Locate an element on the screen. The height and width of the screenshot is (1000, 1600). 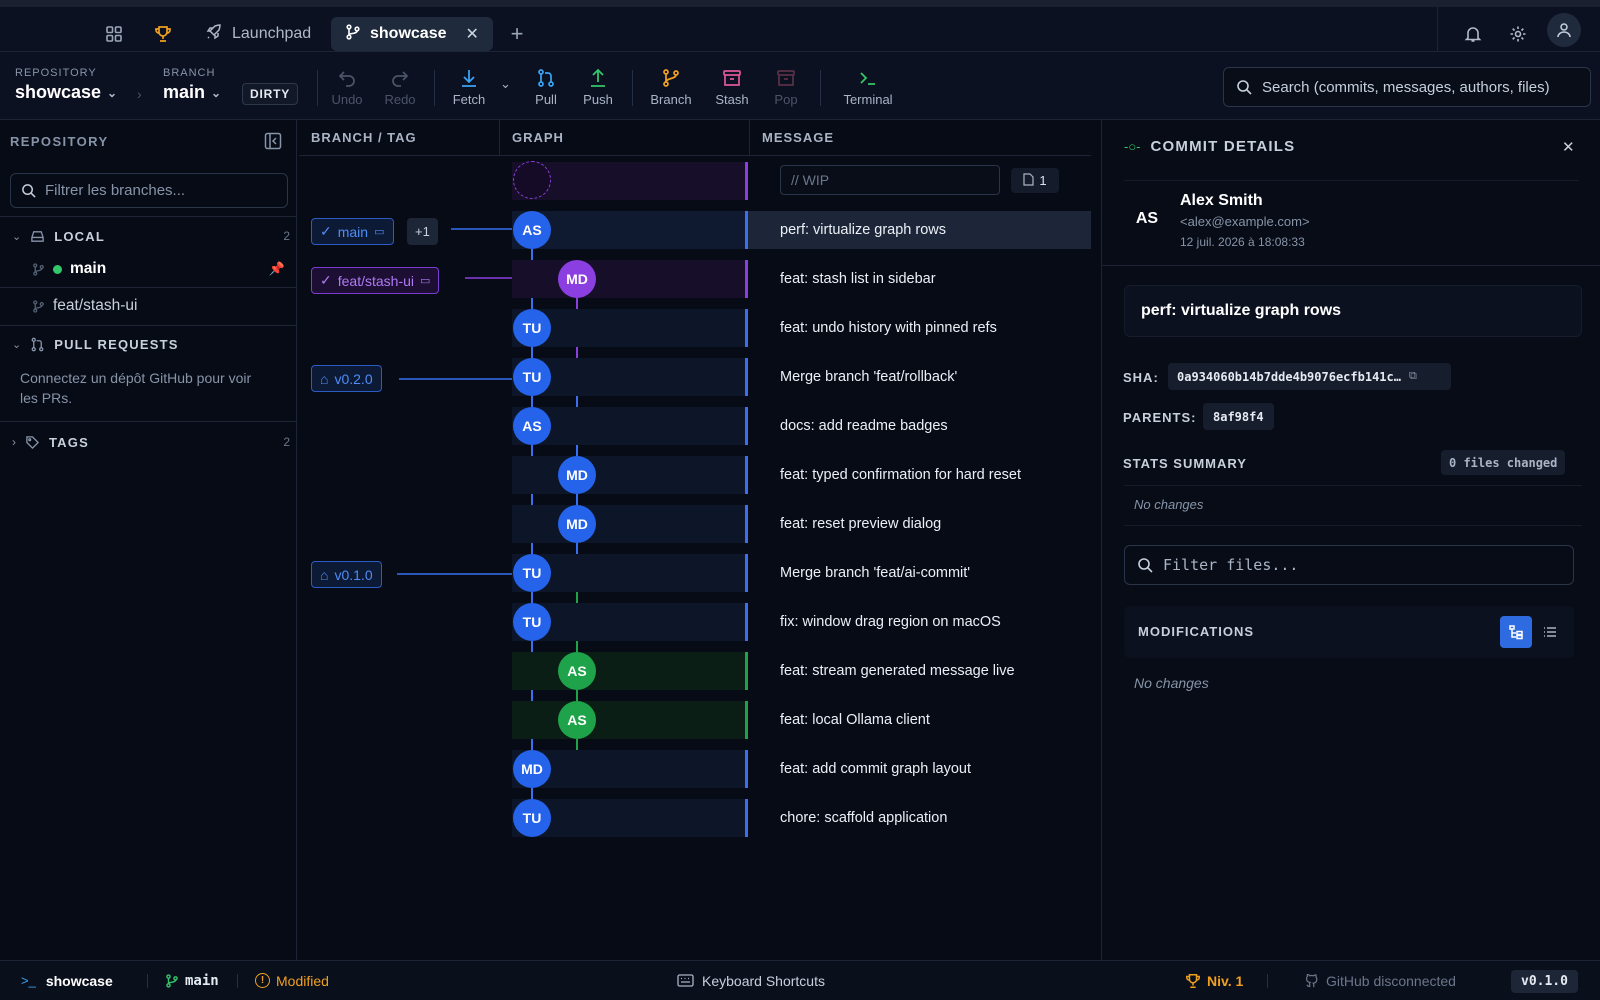
table-row: ⌂ v0.1.0 TU Merge branch 'feat/ai-commit' is located at coordinates (695, 573).